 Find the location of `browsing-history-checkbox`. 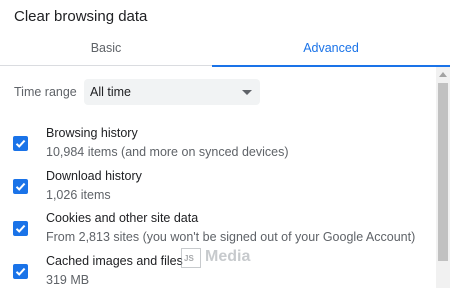

browsing-history-checkbox is located at coordinates (20, 143).